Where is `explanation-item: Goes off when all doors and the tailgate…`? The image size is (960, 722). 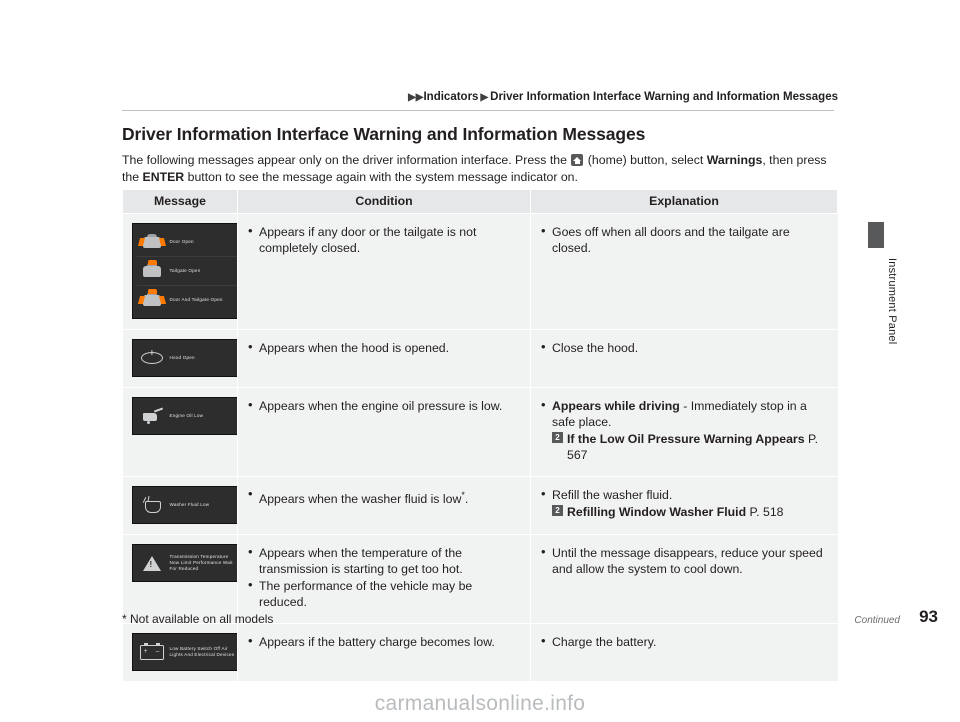 explanation-item: Goes off when all doors and the tailgate… is located at coordinates (684, 239).